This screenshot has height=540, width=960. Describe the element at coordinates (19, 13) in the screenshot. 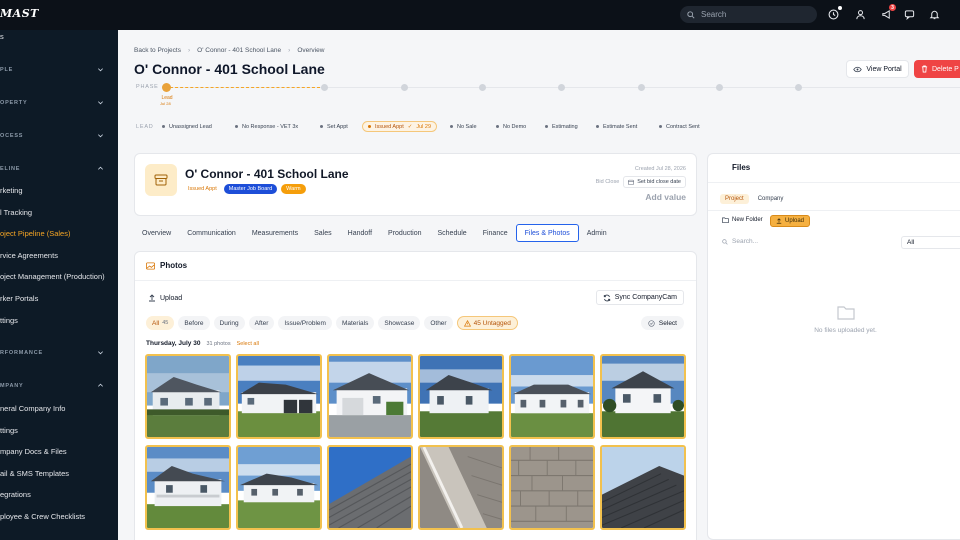

I see `app-logo: MAST` at that location.